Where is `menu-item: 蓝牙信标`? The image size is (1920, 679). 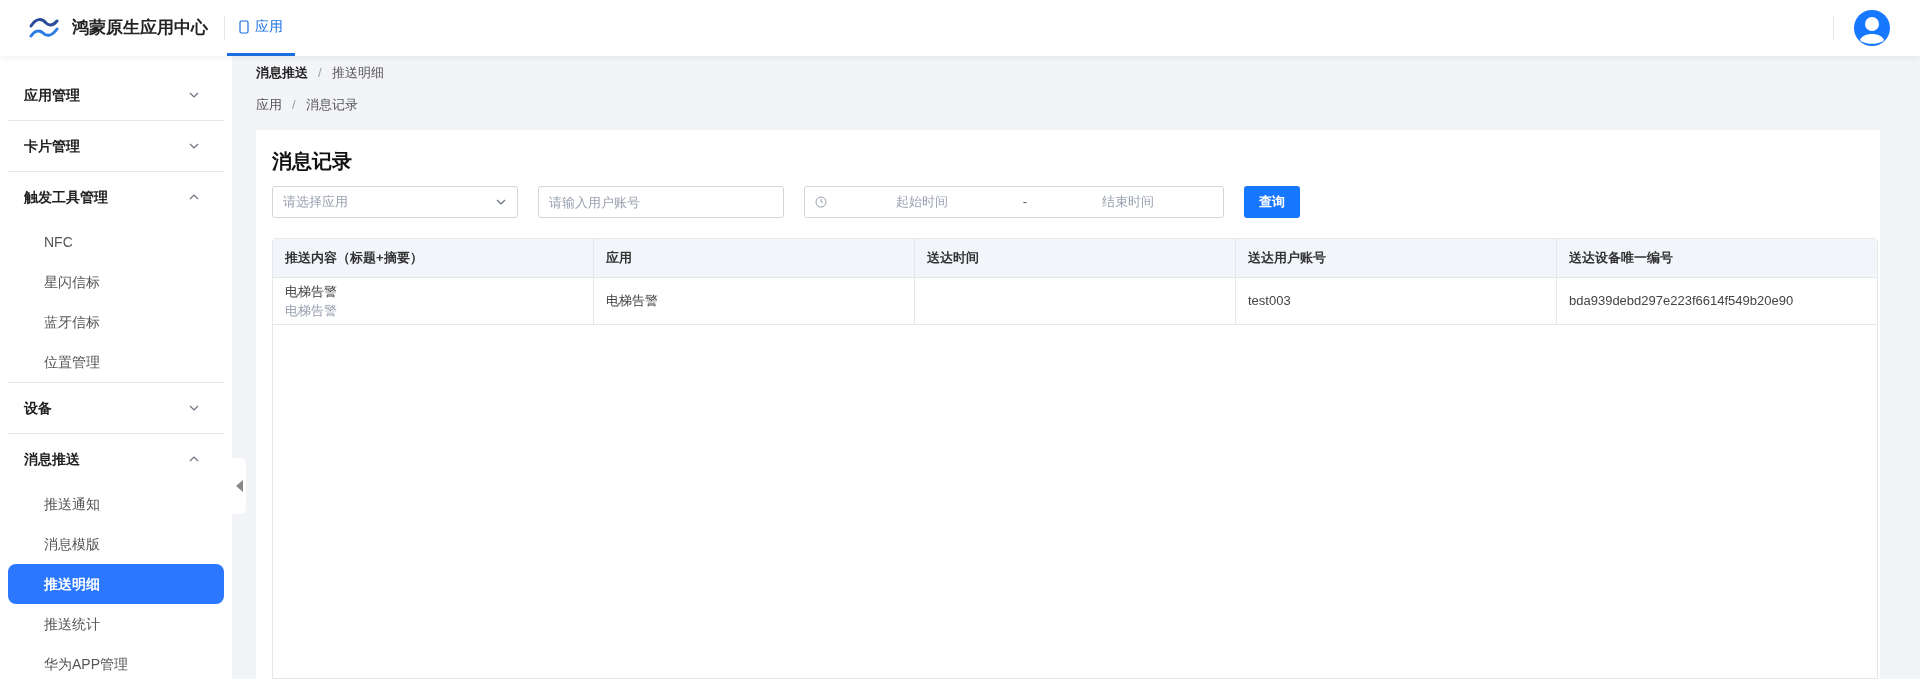
menu-item: 蓝牙信标 is located at coordinates (116, 322).